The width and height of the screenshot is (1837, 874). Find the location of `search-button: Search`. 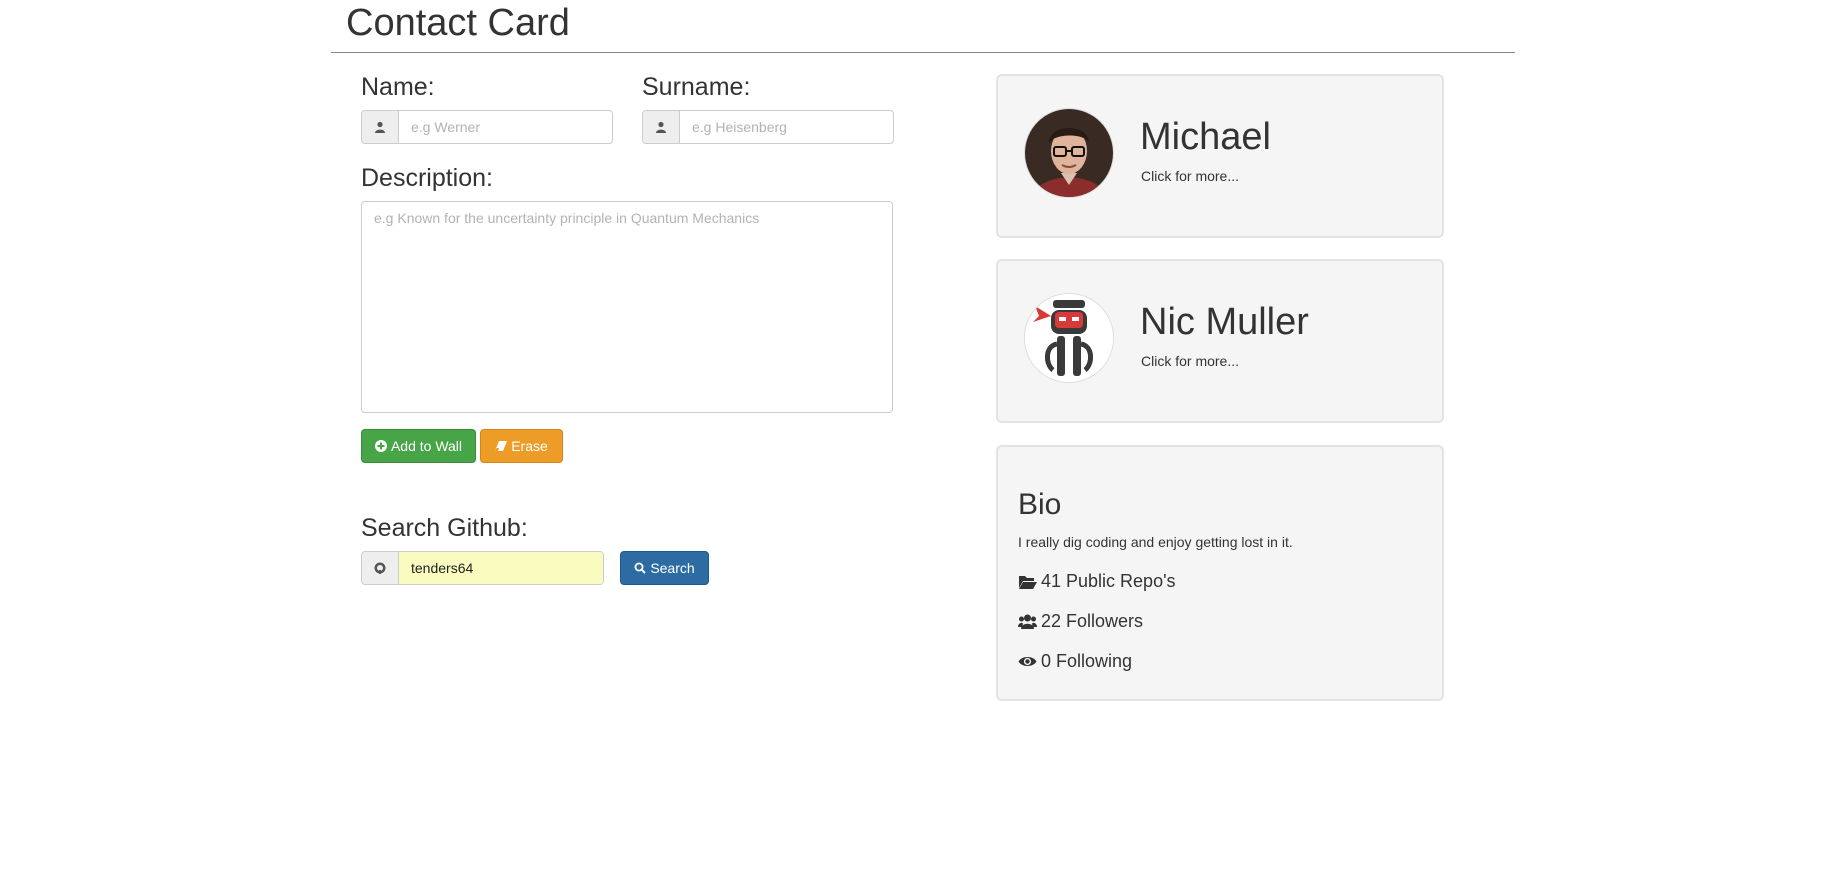

search-button: Search is located at coordinates (664, 568).